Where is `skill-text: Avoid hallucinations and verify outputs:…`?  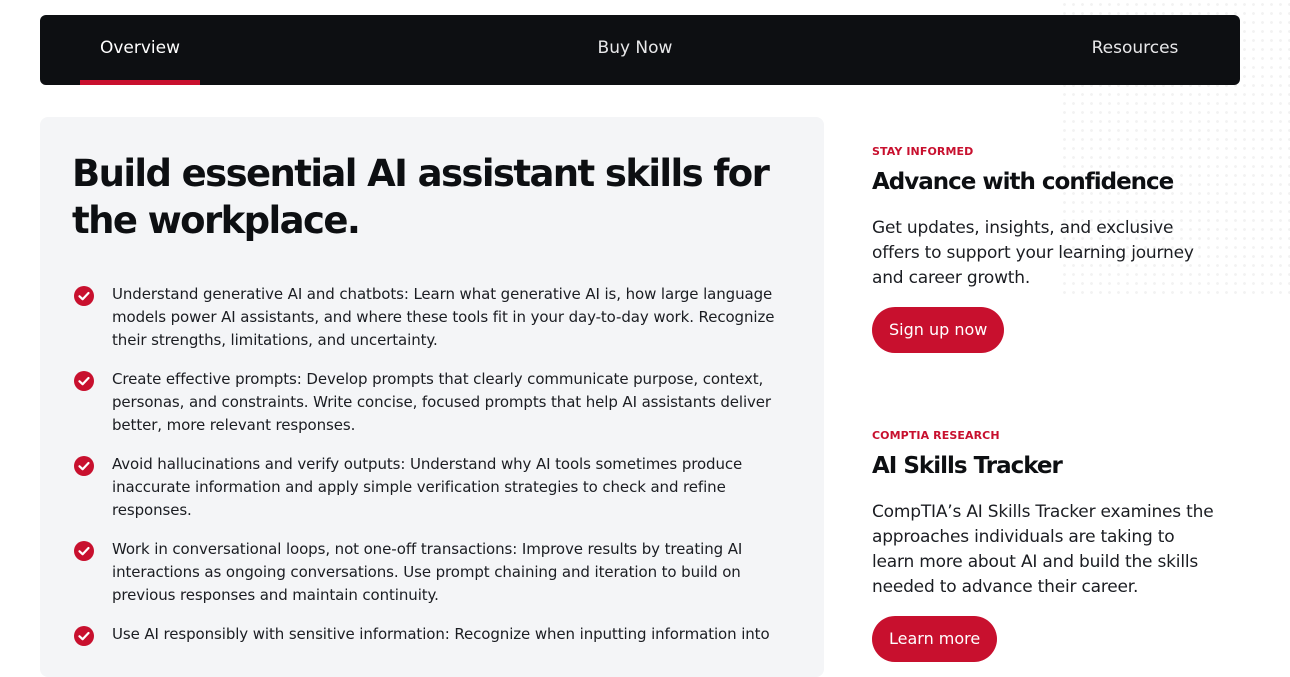
skill-text: Avoid hallucinations and verify outputs:… is located at coordinates (427, 487).